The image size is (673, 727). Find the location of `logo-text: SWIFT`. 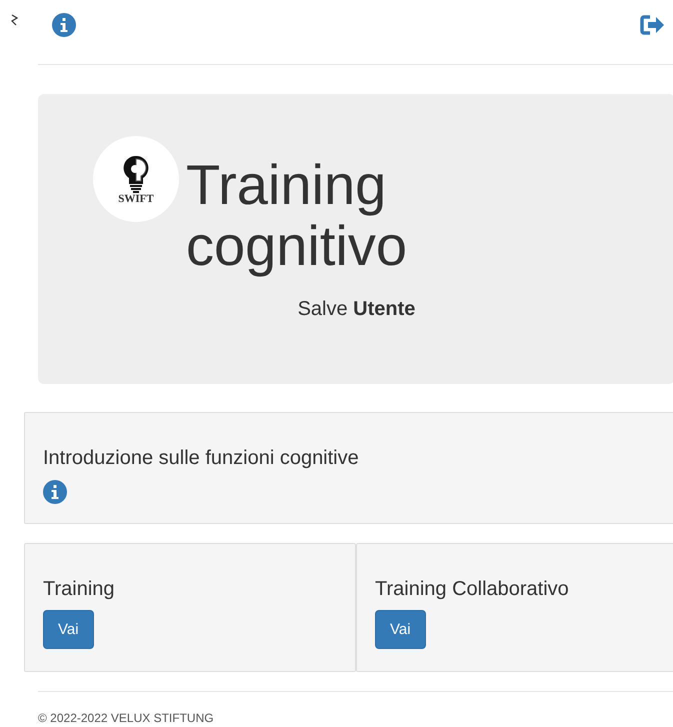

logo-text: SWIFT is located at coordinates (136, 198).